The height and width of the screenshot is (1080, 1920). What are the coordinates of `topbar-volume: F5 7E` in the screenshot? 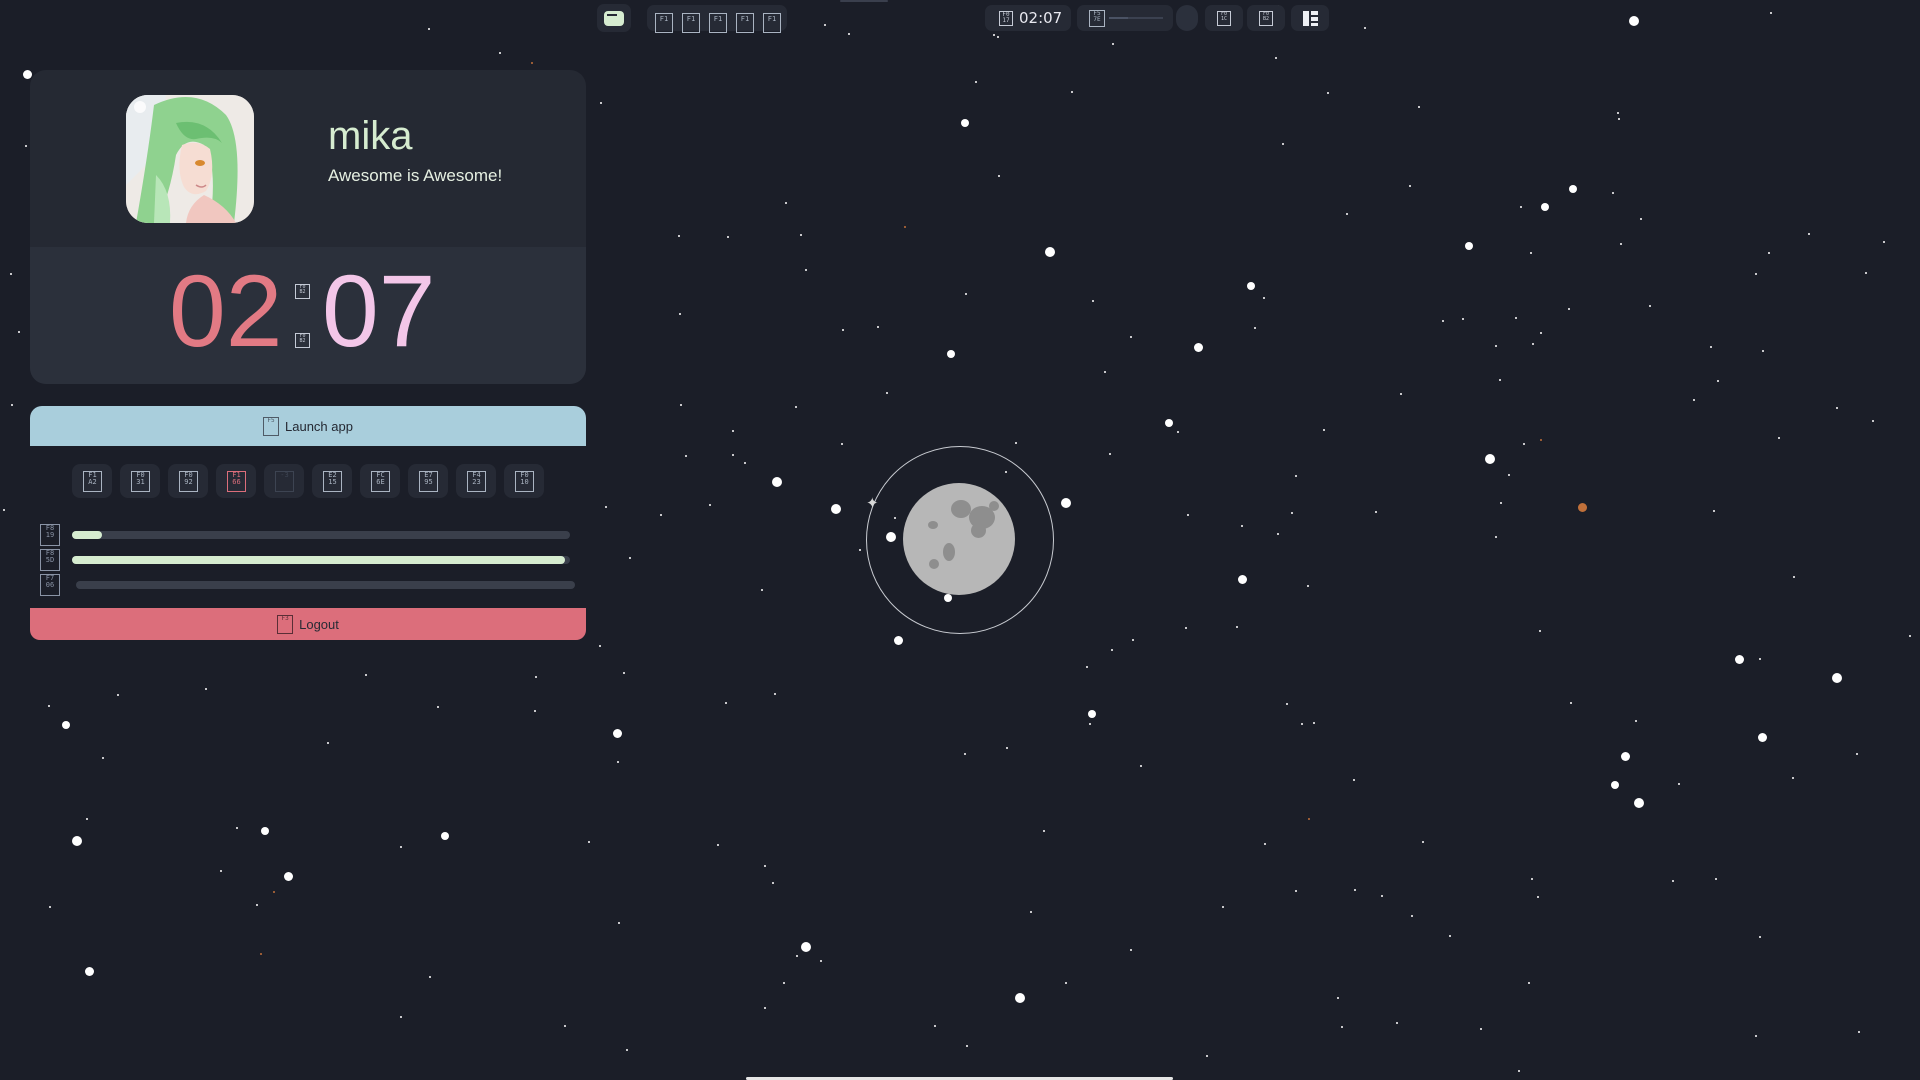 It's located at (1125, 18).